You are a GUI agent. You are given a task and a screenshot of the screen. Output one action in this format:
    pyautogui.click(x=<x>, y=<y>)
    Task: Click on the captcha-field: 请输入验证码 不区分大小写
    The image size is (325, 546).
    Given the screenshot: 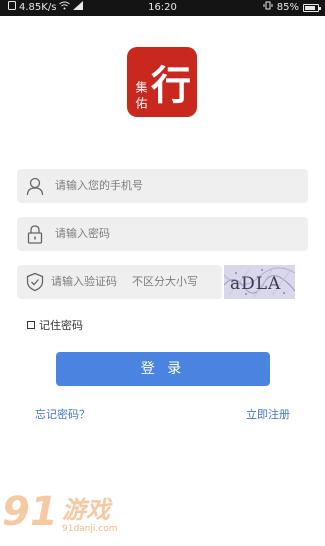 What is the action you would take?
    pyautogui.click(x=119, y=282)
    